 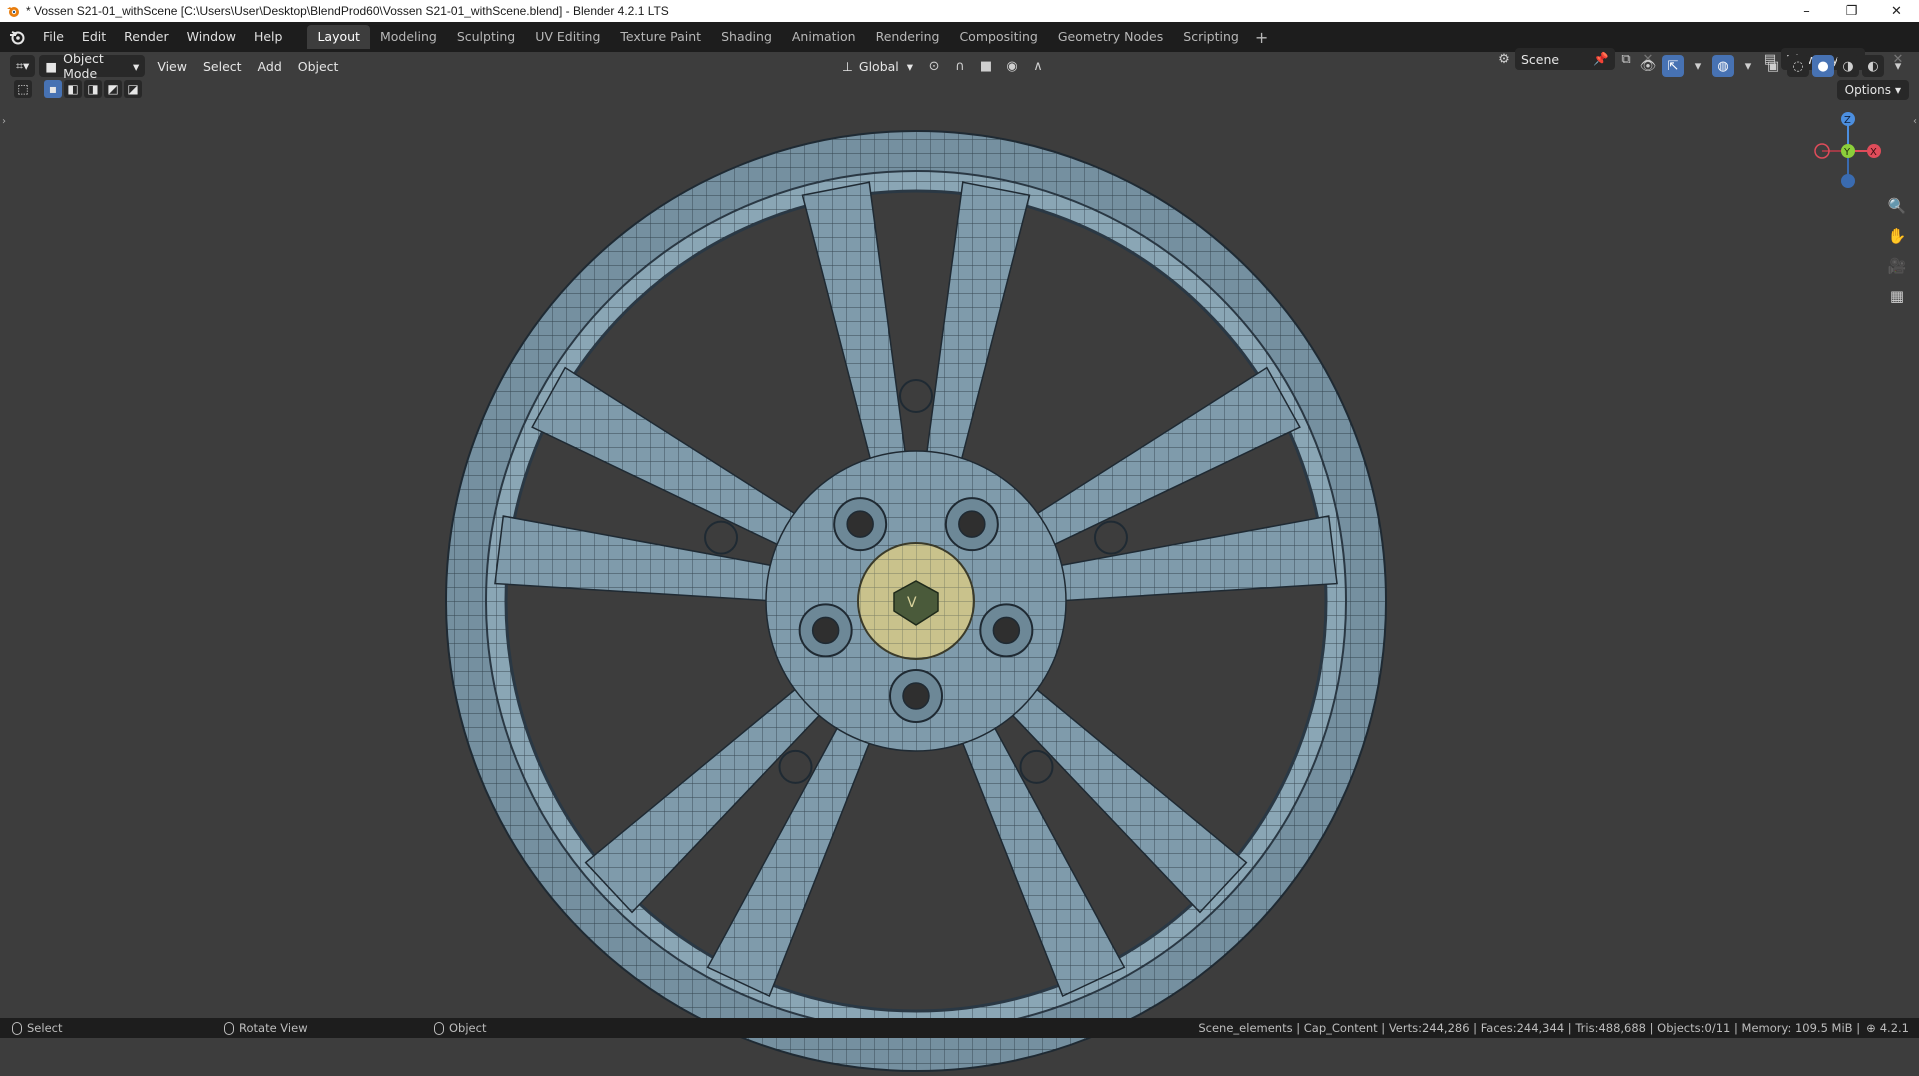 I want to click on sidebar-expand-icon: ‹, so click(x=1915, y=121).